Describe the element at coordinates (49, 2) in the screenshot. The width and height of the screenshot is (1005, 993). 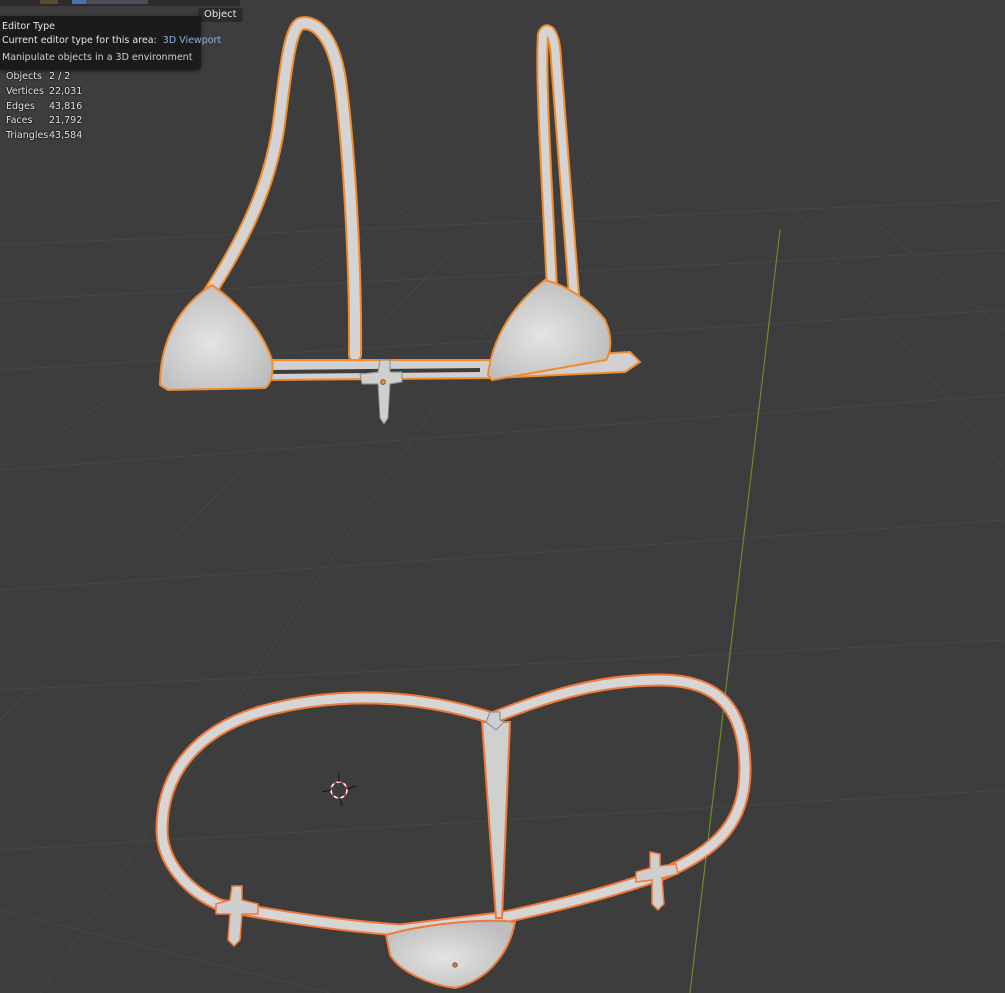
I see `editor-type-button` at that location.